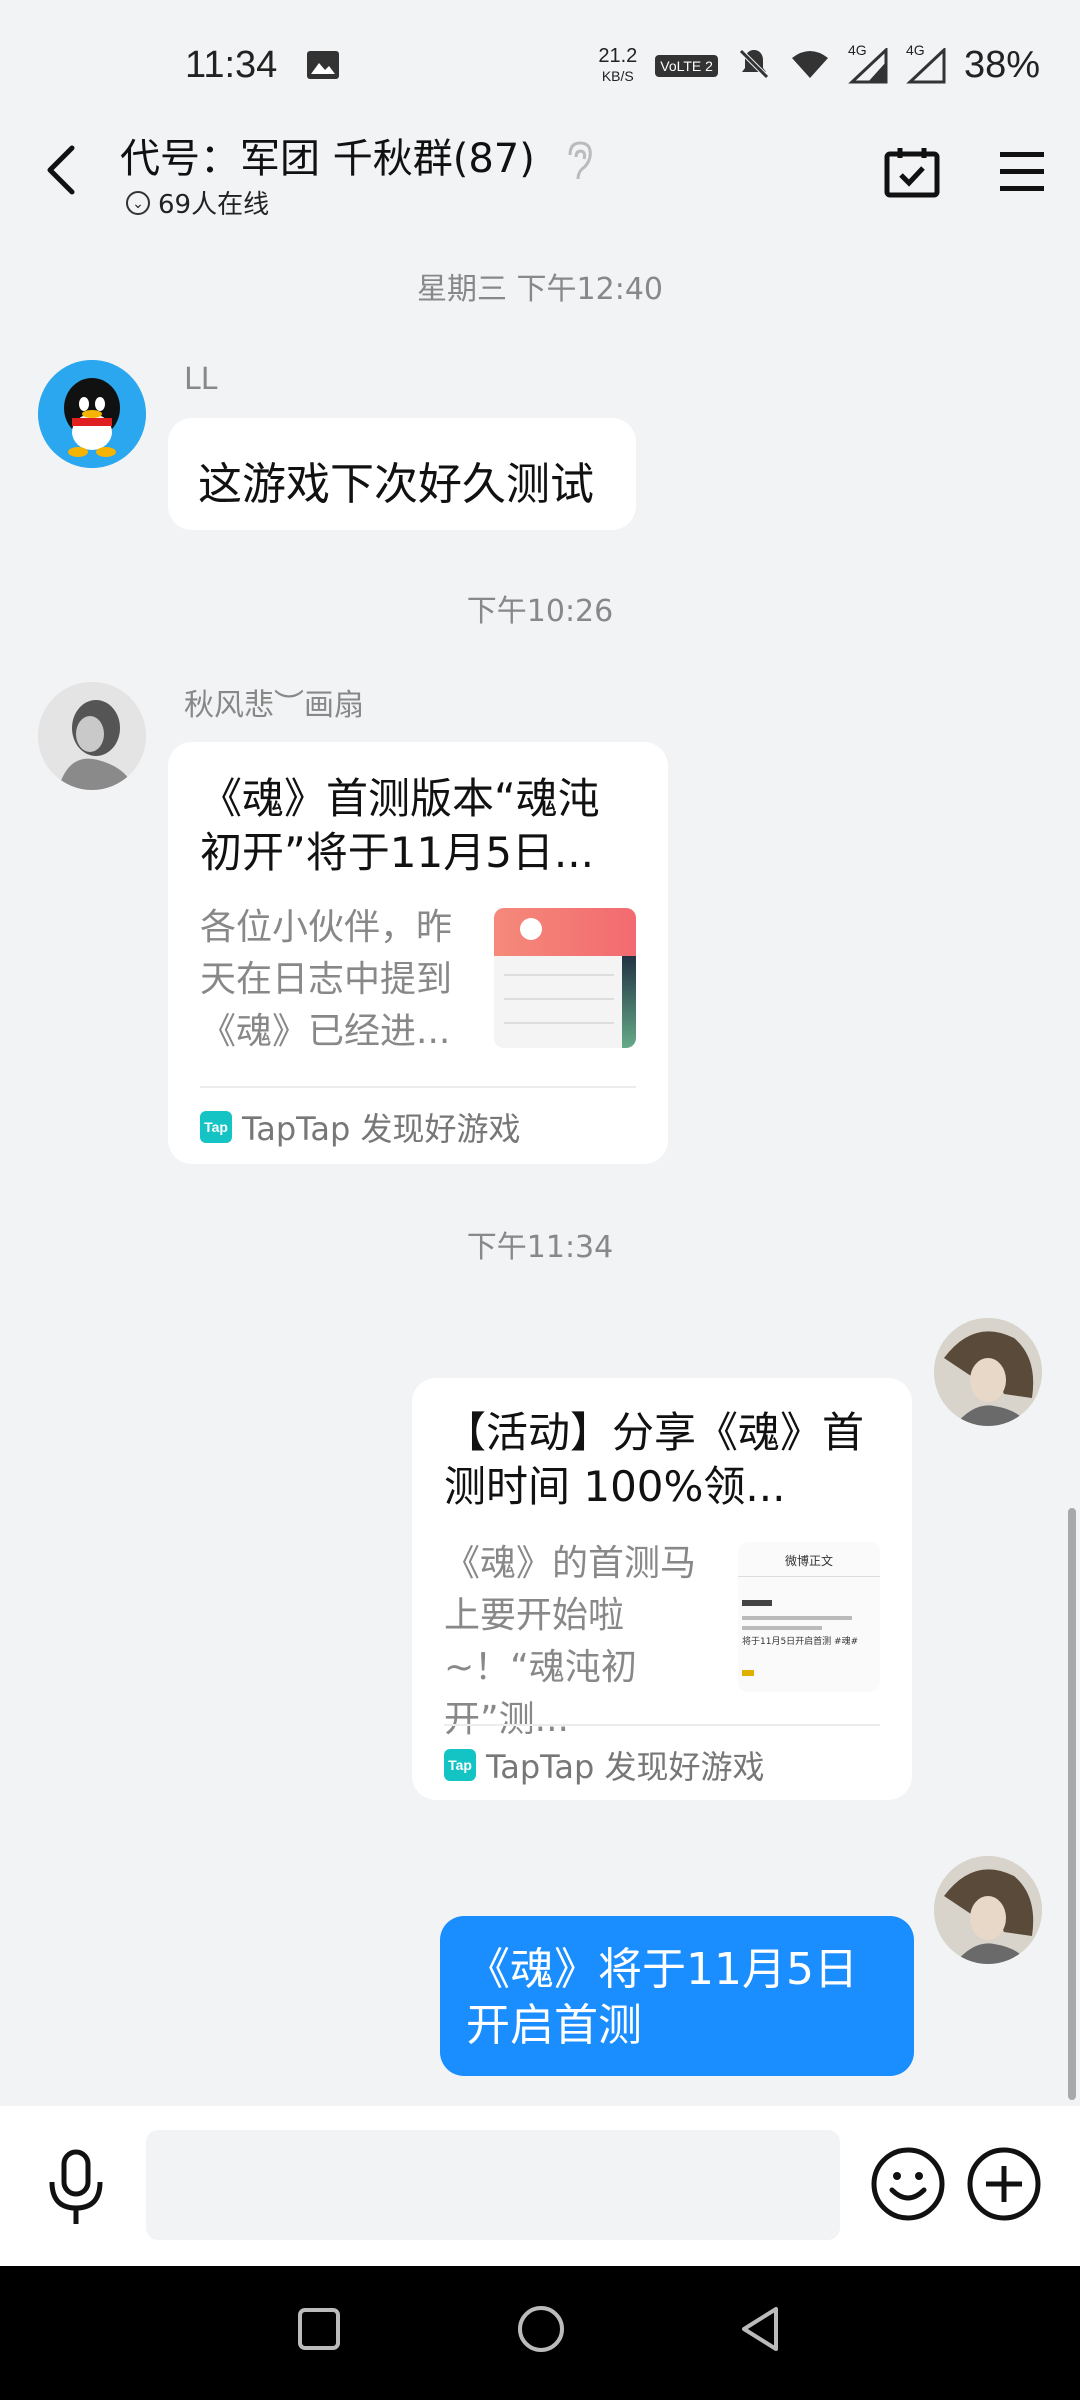  I want to click on chevron-down-icon: ⌄, so click(138, 202).